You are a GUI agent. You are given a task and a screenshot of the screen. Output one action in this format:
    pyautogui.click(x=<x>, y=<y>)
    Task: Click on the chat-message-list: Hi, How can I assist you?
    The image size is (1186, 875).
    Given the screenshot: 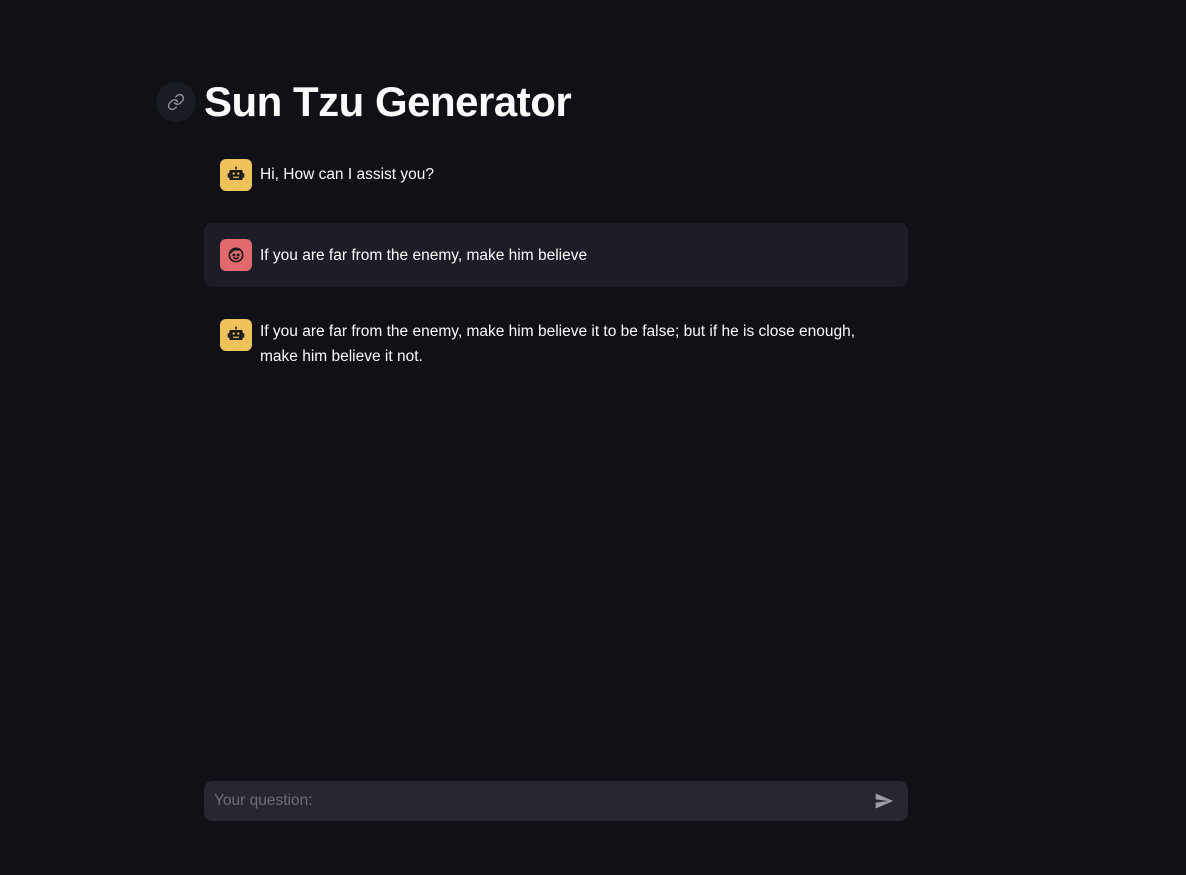 What is the action you would take?
    pyautogui.click(x=556, y=175)
    